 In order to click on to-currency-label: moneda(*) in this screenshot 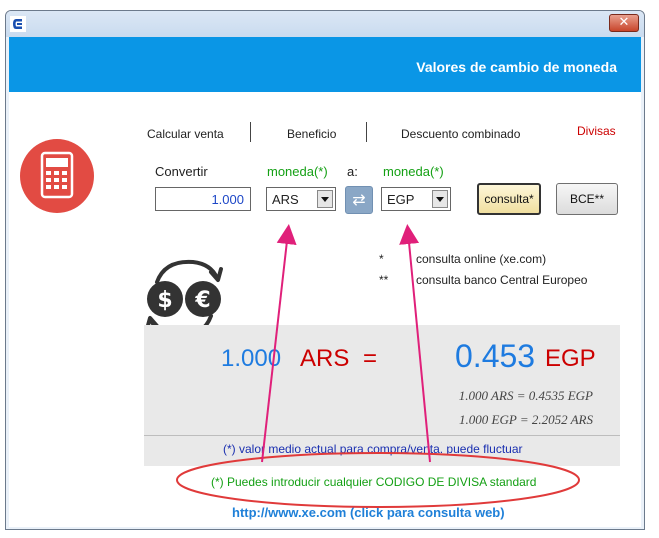, I will do `click(413, 171)`.